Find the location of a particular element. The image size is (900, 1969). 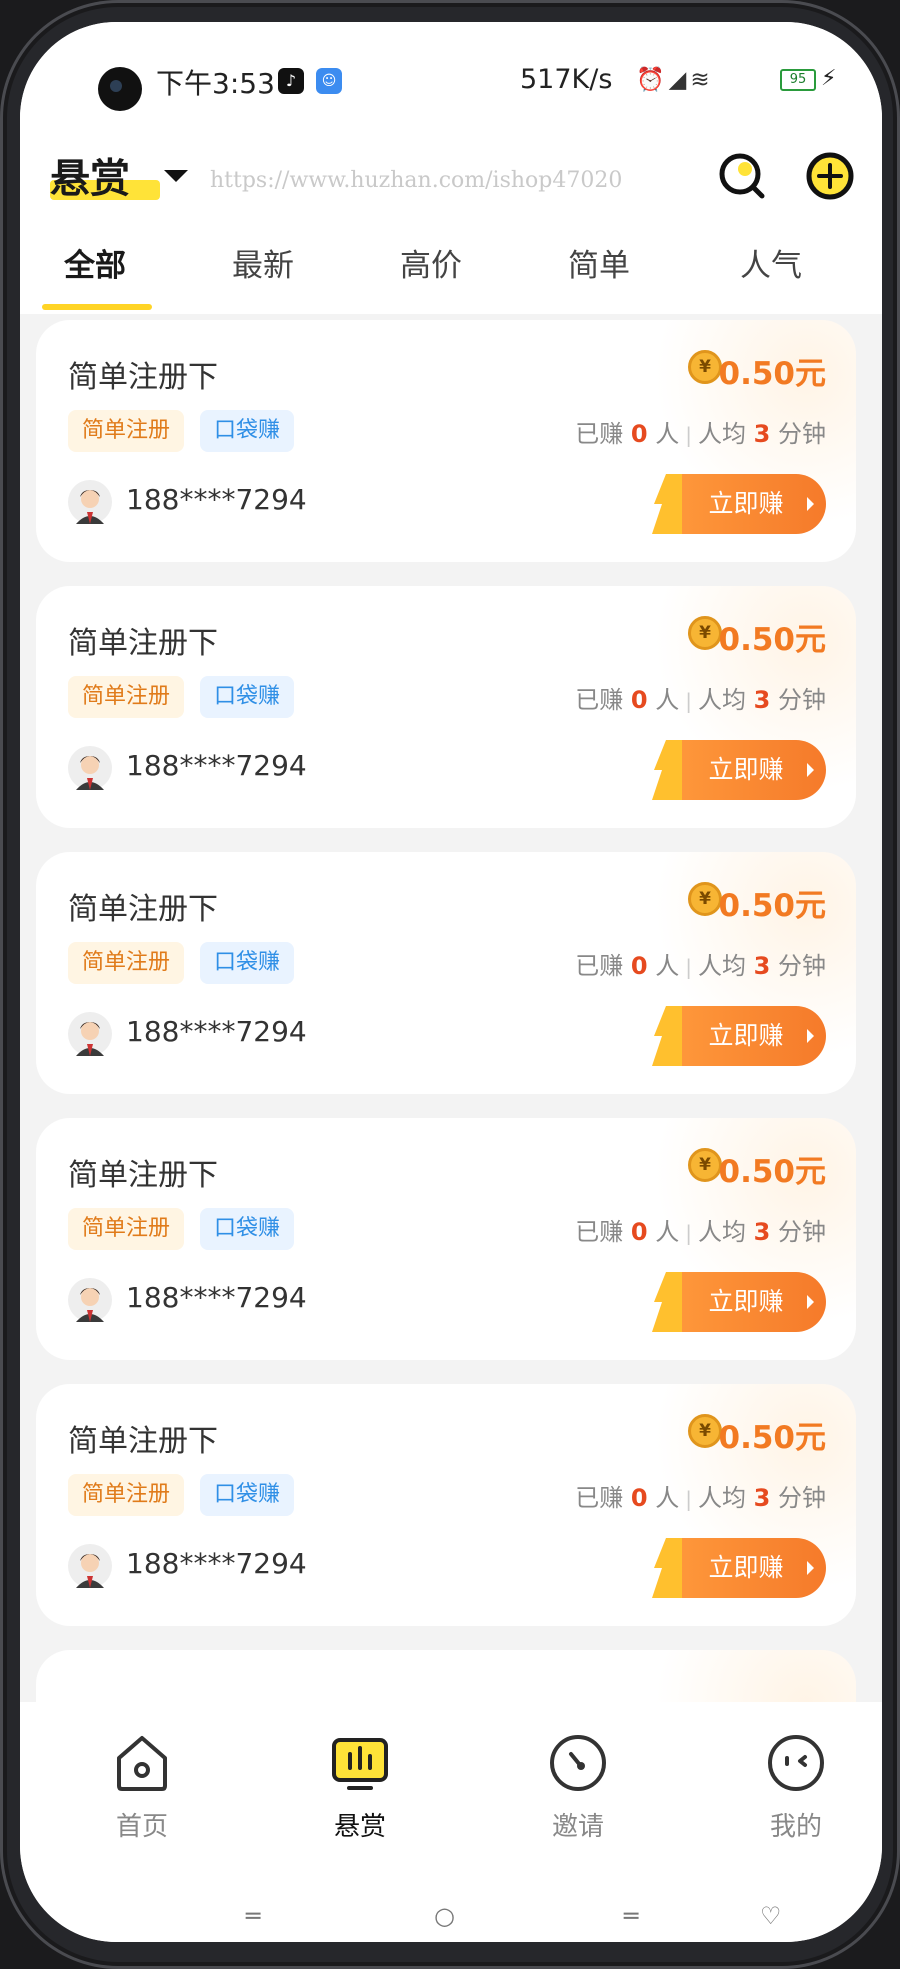

nav-home-label: 首页 is located at coordinates (141, 1827).